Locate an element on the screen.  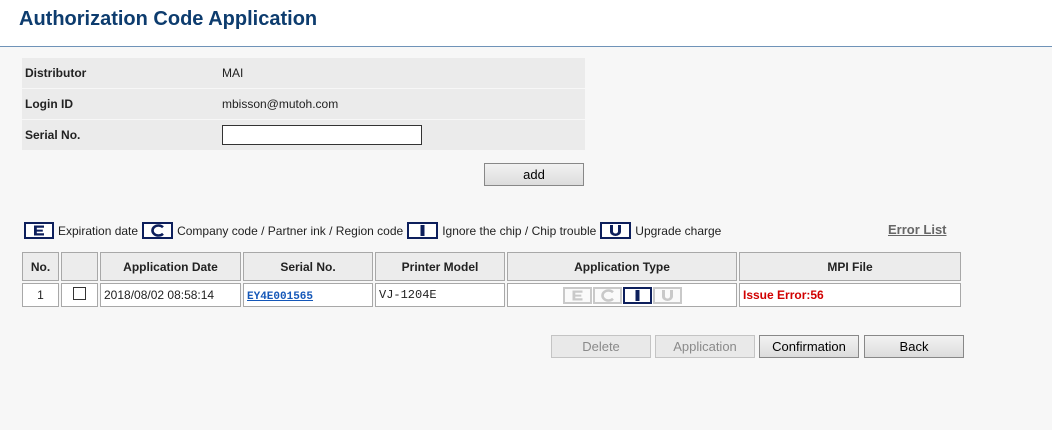
header-printer-model: Printer Model is located at coordinates (440, 266).